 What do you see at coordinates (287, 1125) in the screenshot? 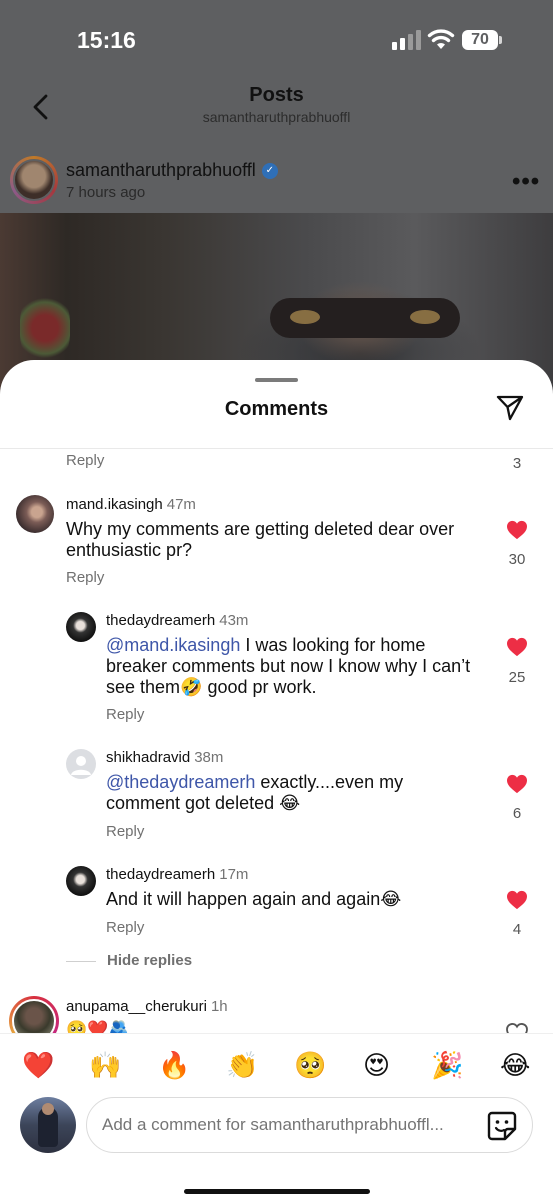
I see `comment-input` at bounding box center [287, 1125].